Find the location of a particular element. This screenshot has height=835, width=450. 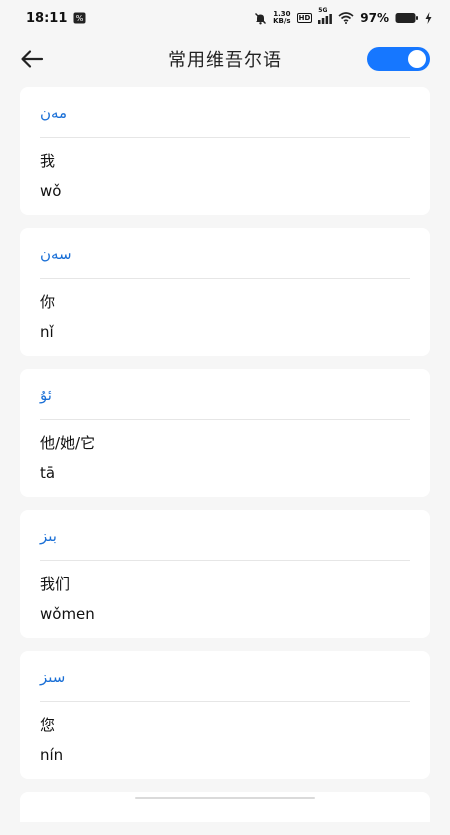

phrase-card: مەن 我 wǒ is located at coordinates (225, 151).